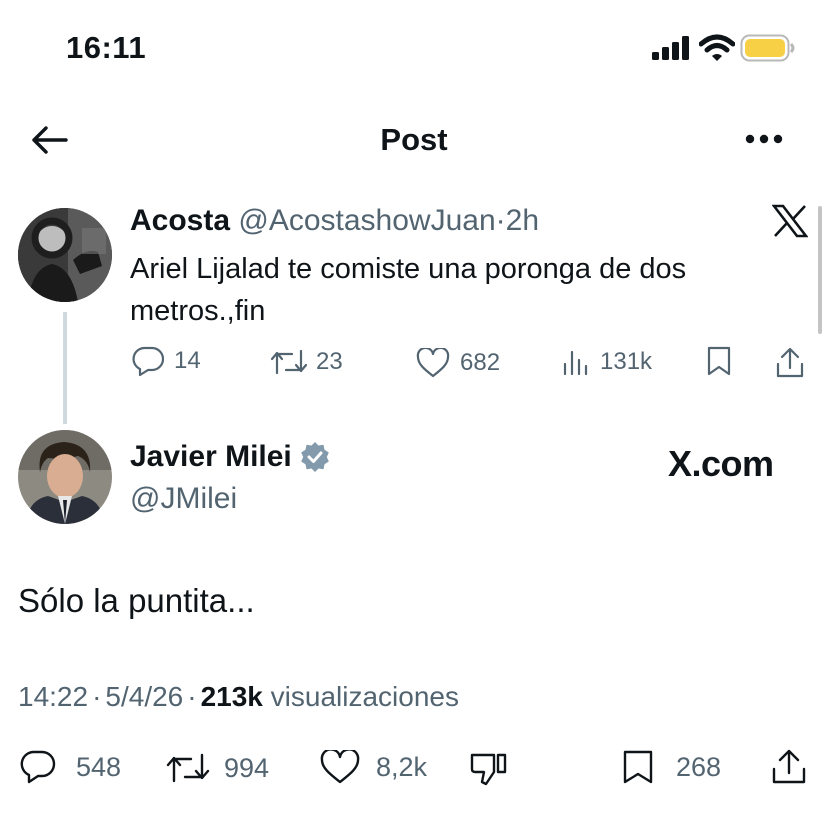 The height and width of the screenshot is (822, 828). I want to click on retweet-count: 994, so click(247, 767).